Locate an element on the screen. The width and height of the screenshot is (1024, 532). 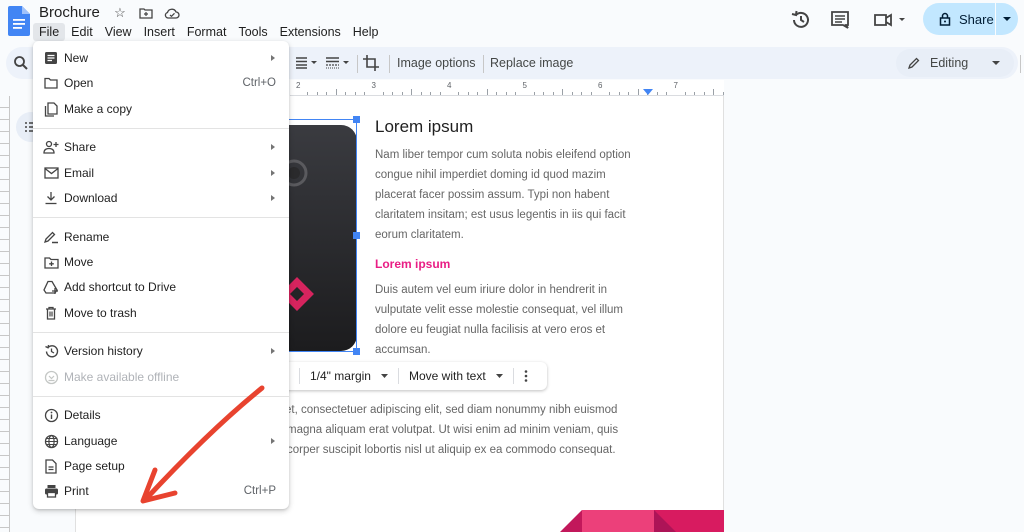
more-vert-icon is located at coordinates (525, 376).